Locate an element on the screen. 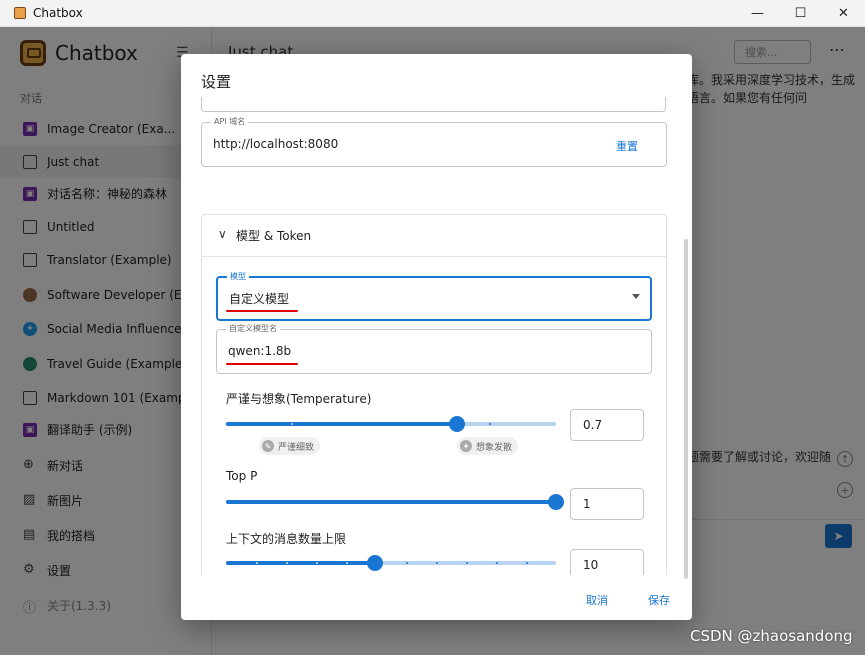 The width and height of the screenshot is (865, 655). title-bar: Chatbox — ☐ ✕ is located at coordinates (432, 13).